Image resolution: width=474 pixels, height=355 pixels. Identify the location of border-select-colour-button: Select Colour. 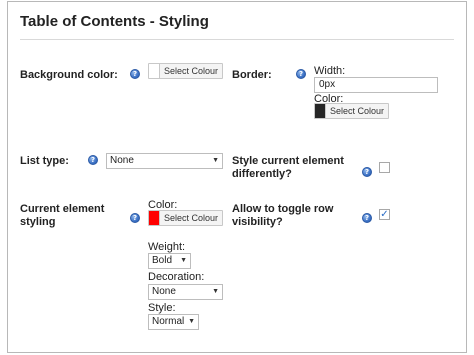
(357, 111).